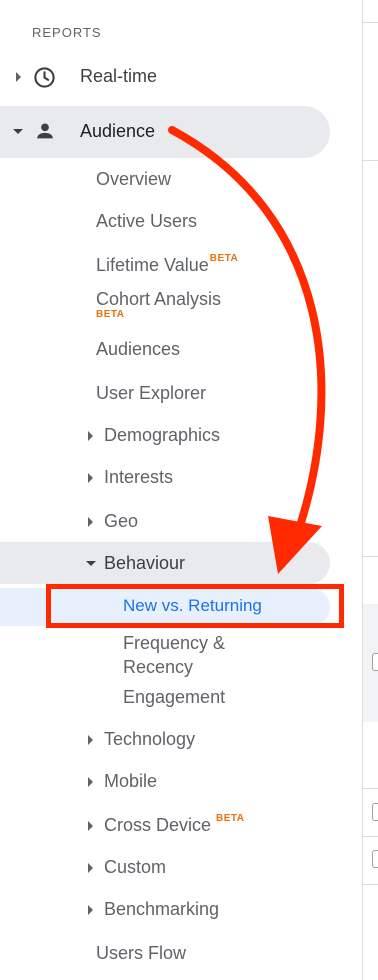 This screenshot has height=980, width=378. Describe the element at coordinates (45, 133) in the screenshot. I see `person-icon` at that location.